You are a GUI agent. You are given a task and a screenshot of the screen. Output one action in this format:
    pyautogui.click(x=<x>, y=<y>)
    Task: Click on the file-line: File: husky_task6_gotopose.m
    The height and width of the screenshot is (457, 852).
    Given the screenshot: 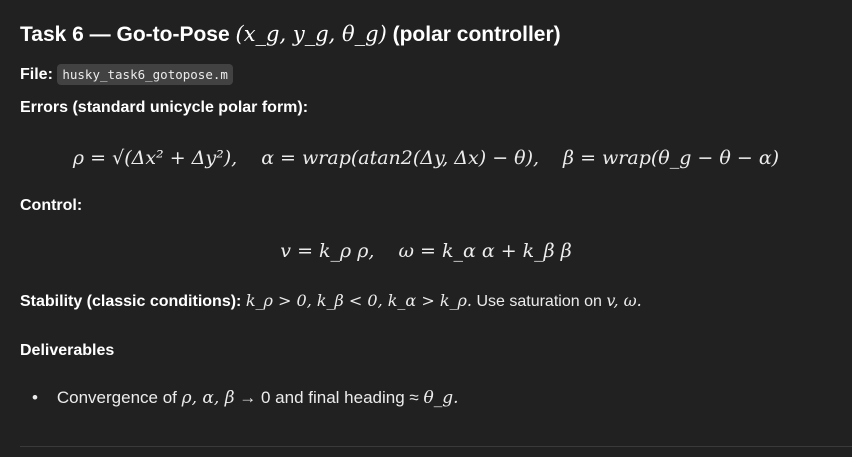 What is the action you would take?
    pyautogui.click(x=126, y=74)
    